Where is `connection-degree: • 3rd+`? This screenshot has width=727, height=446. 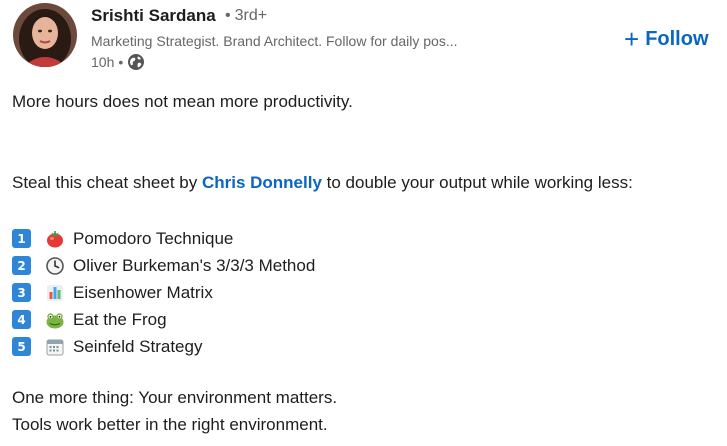 connection-degree: • 3rd+ is located at coordinates (246, 16).